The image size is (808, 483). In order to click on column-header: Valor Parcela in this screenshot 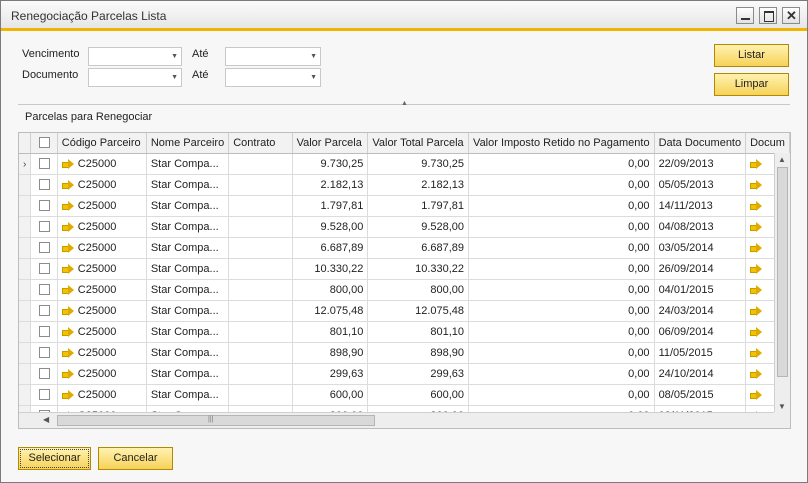, I will do `click(330, 143)`.